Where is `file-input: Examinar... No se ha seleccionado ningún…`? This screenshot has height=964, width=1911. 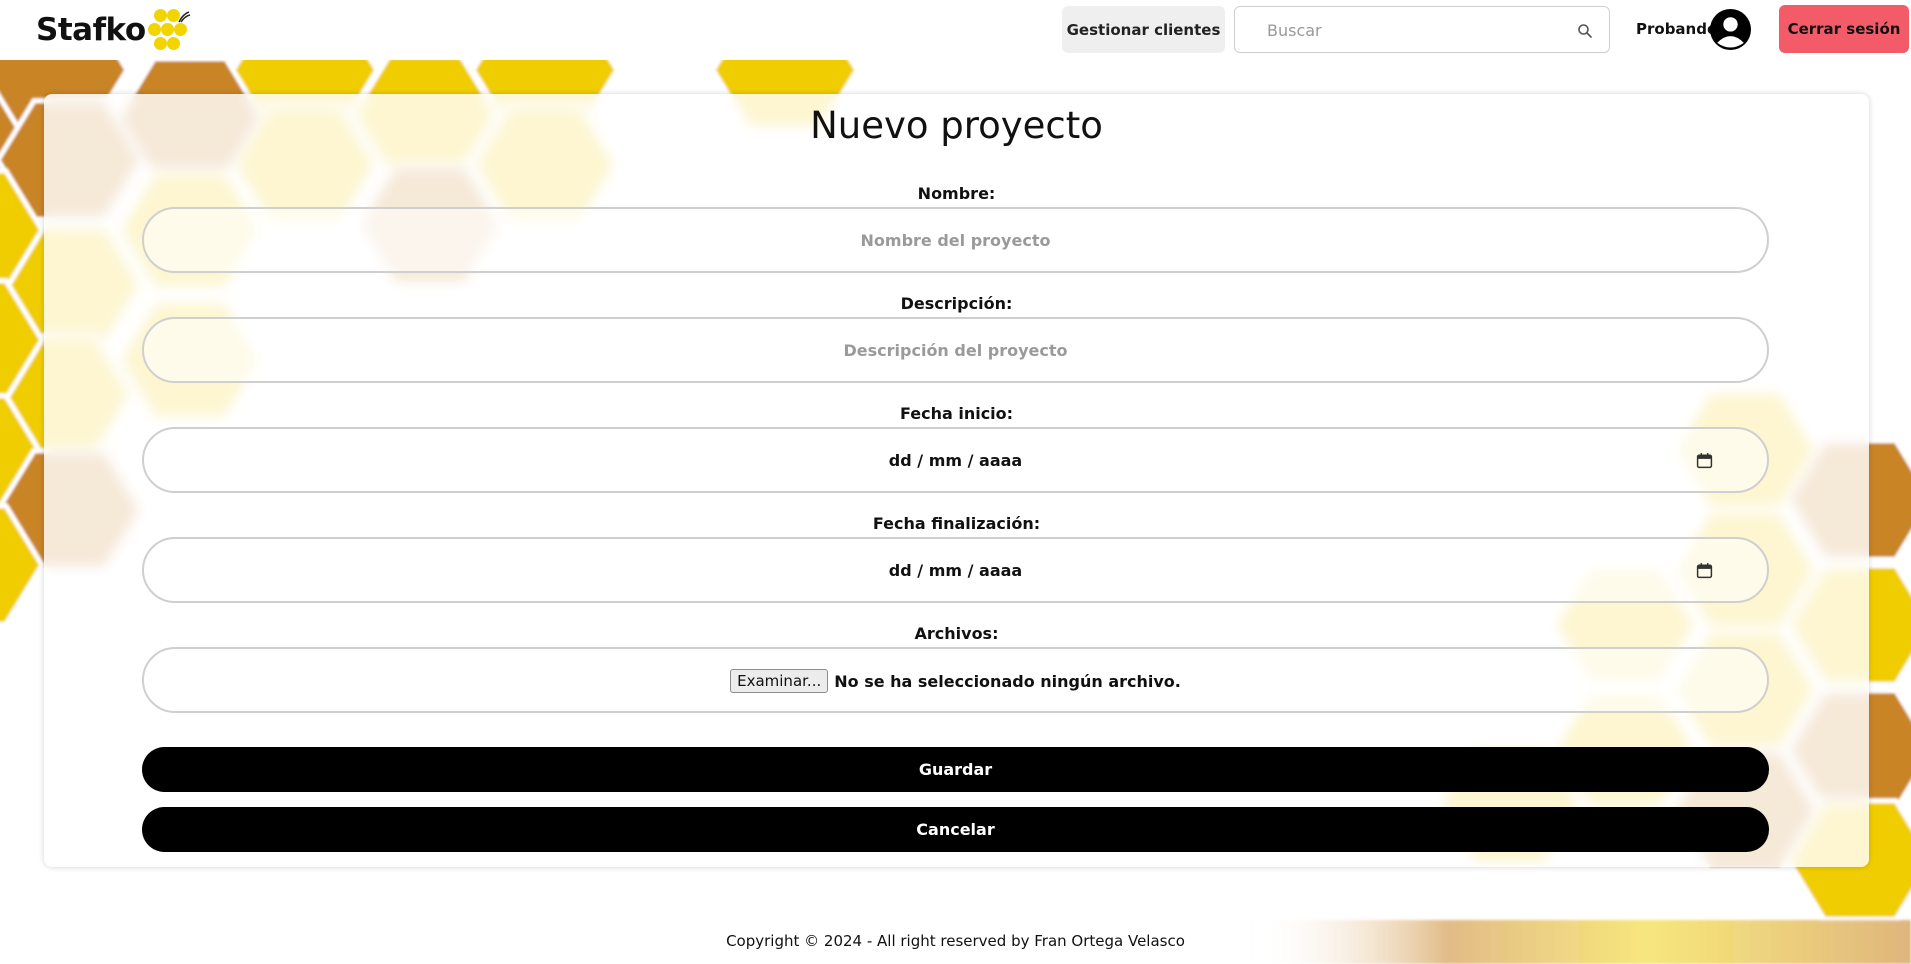
file-input: Examinar... No se ha seleccionado ningún… is located at coordinates (955, 681).